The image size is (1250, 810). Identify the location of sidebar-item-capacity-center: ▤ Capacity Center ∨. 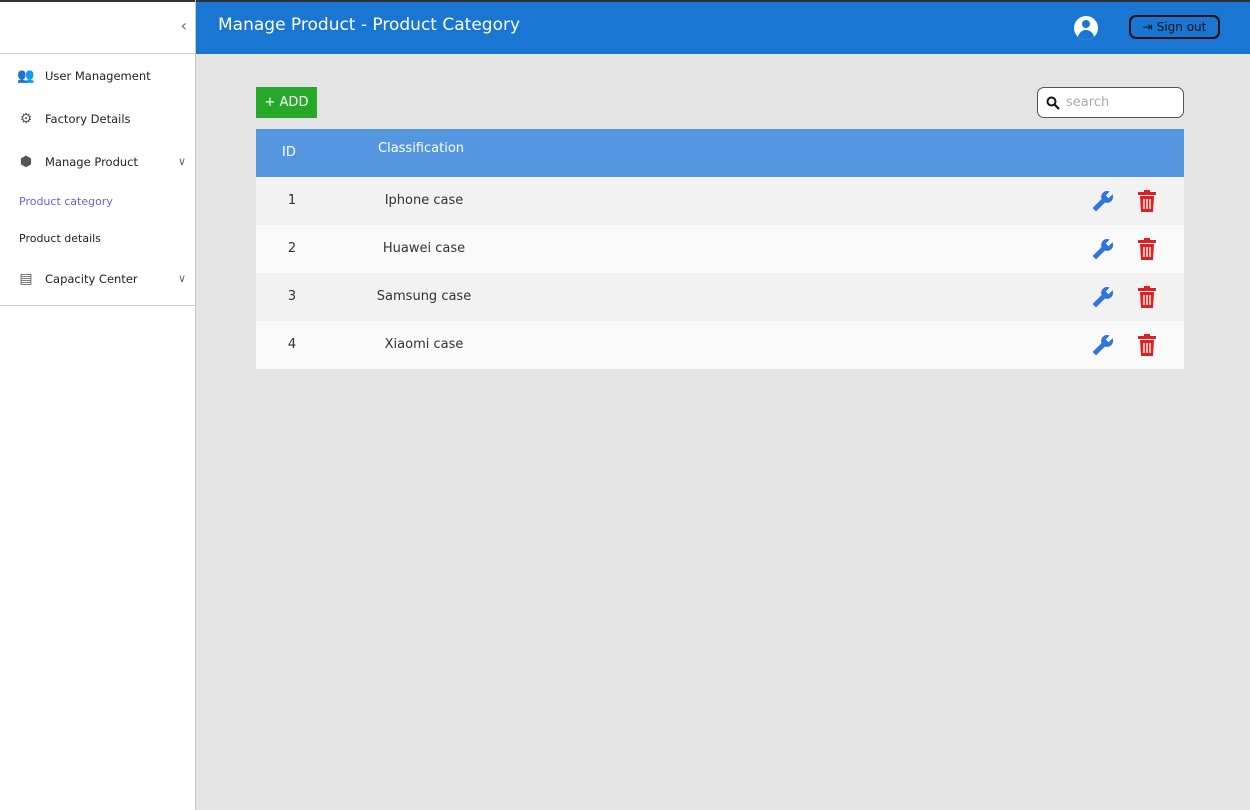
(97, 278).